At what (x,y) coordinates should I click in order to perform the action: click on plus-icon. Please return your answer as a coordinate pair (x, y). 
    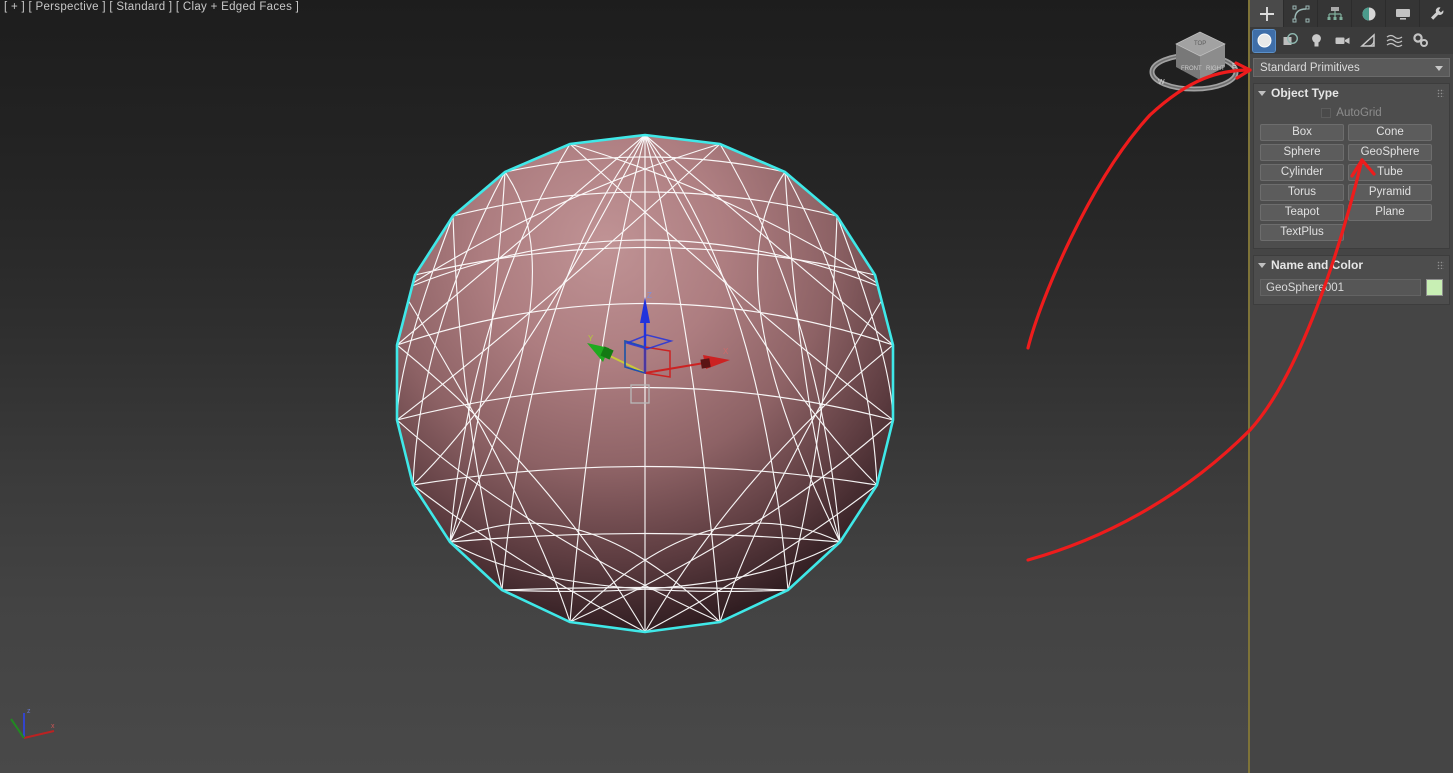
    Looking at the image, I should click on (1266, 13).